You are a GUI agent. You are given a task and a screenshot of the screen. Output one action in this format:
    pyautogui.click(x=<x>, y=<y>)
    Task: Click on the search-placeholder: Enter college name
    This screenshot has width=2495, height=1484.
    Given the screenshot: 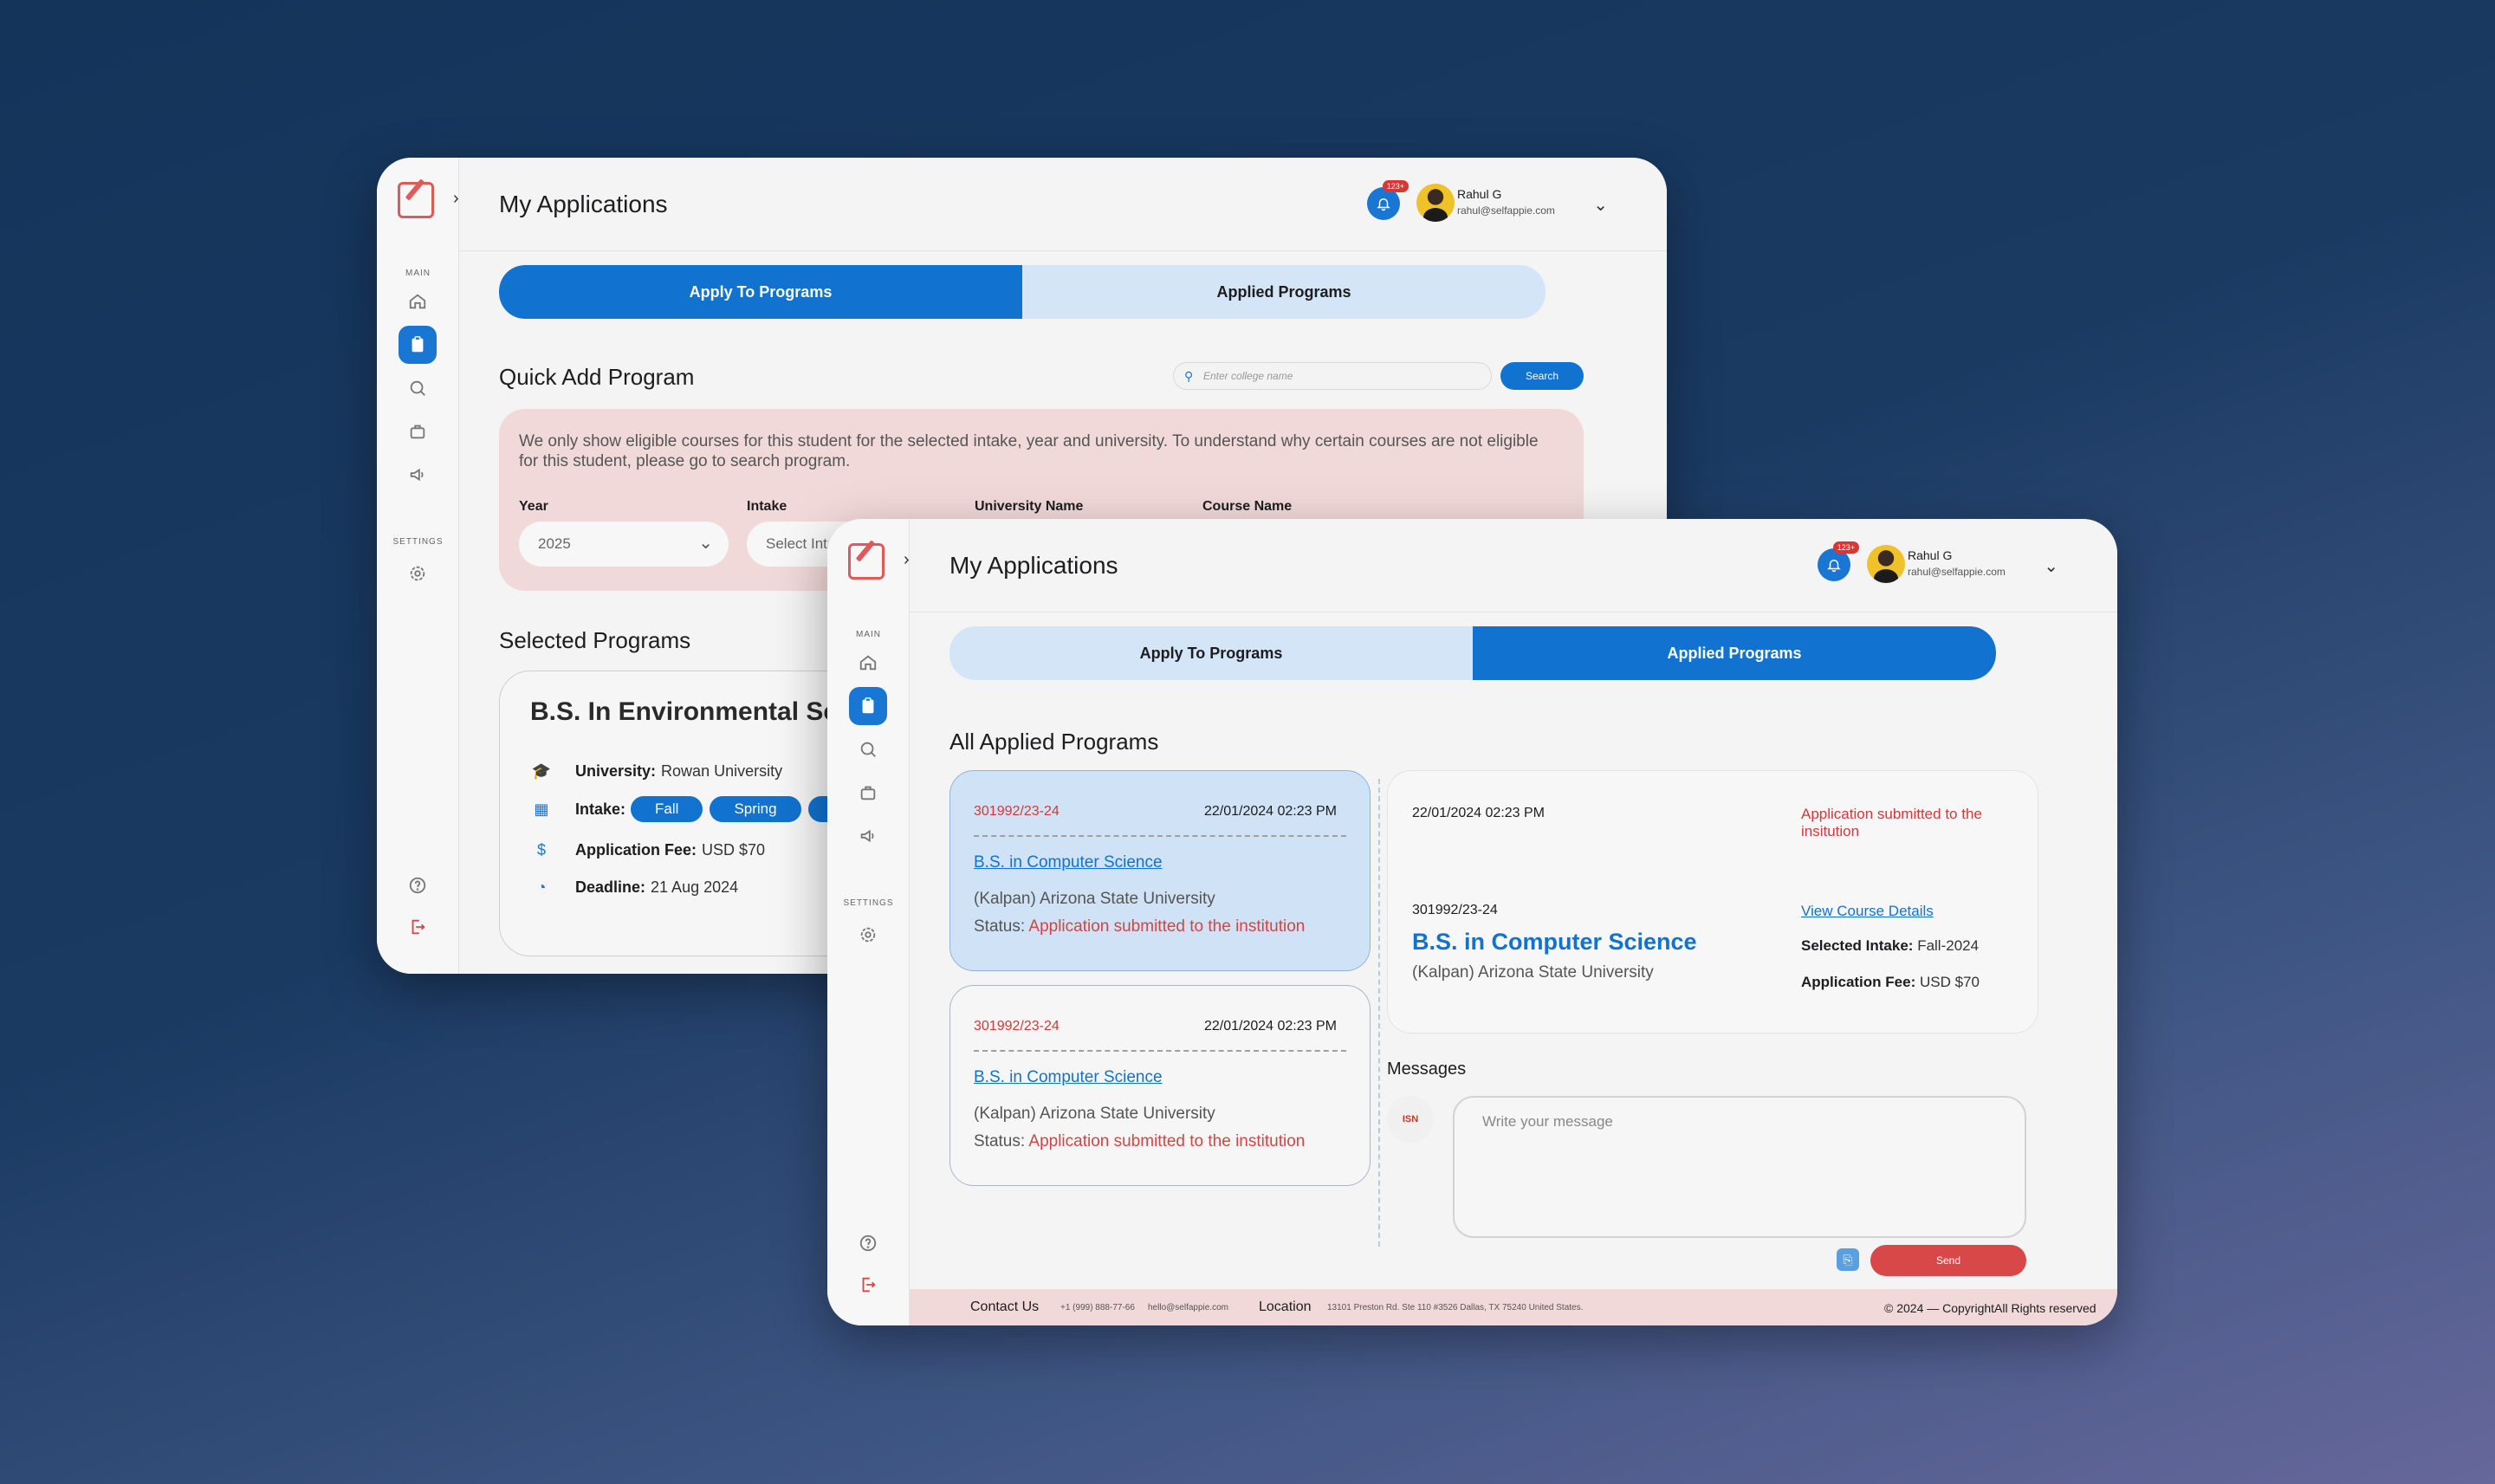 What is the action you would take?
    pyautogui.click(x=1248, y=376)
    